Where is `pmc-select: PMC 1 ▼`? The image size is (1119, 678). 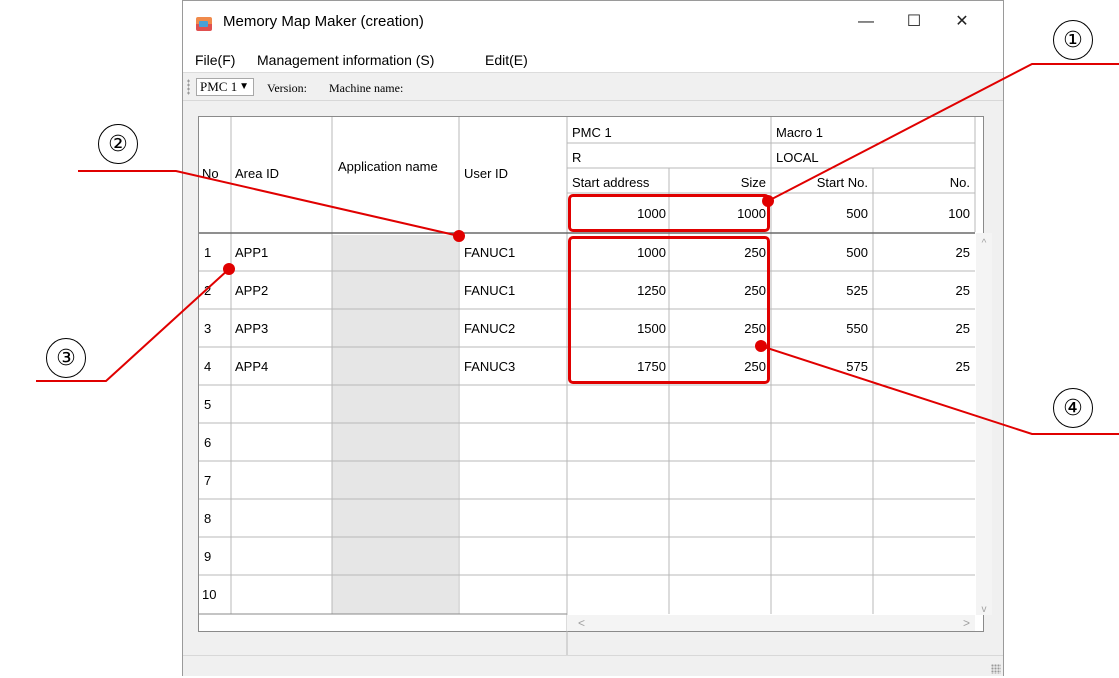
pmc-select: PMC 1 ▼ is located at coordinates (225, 87).